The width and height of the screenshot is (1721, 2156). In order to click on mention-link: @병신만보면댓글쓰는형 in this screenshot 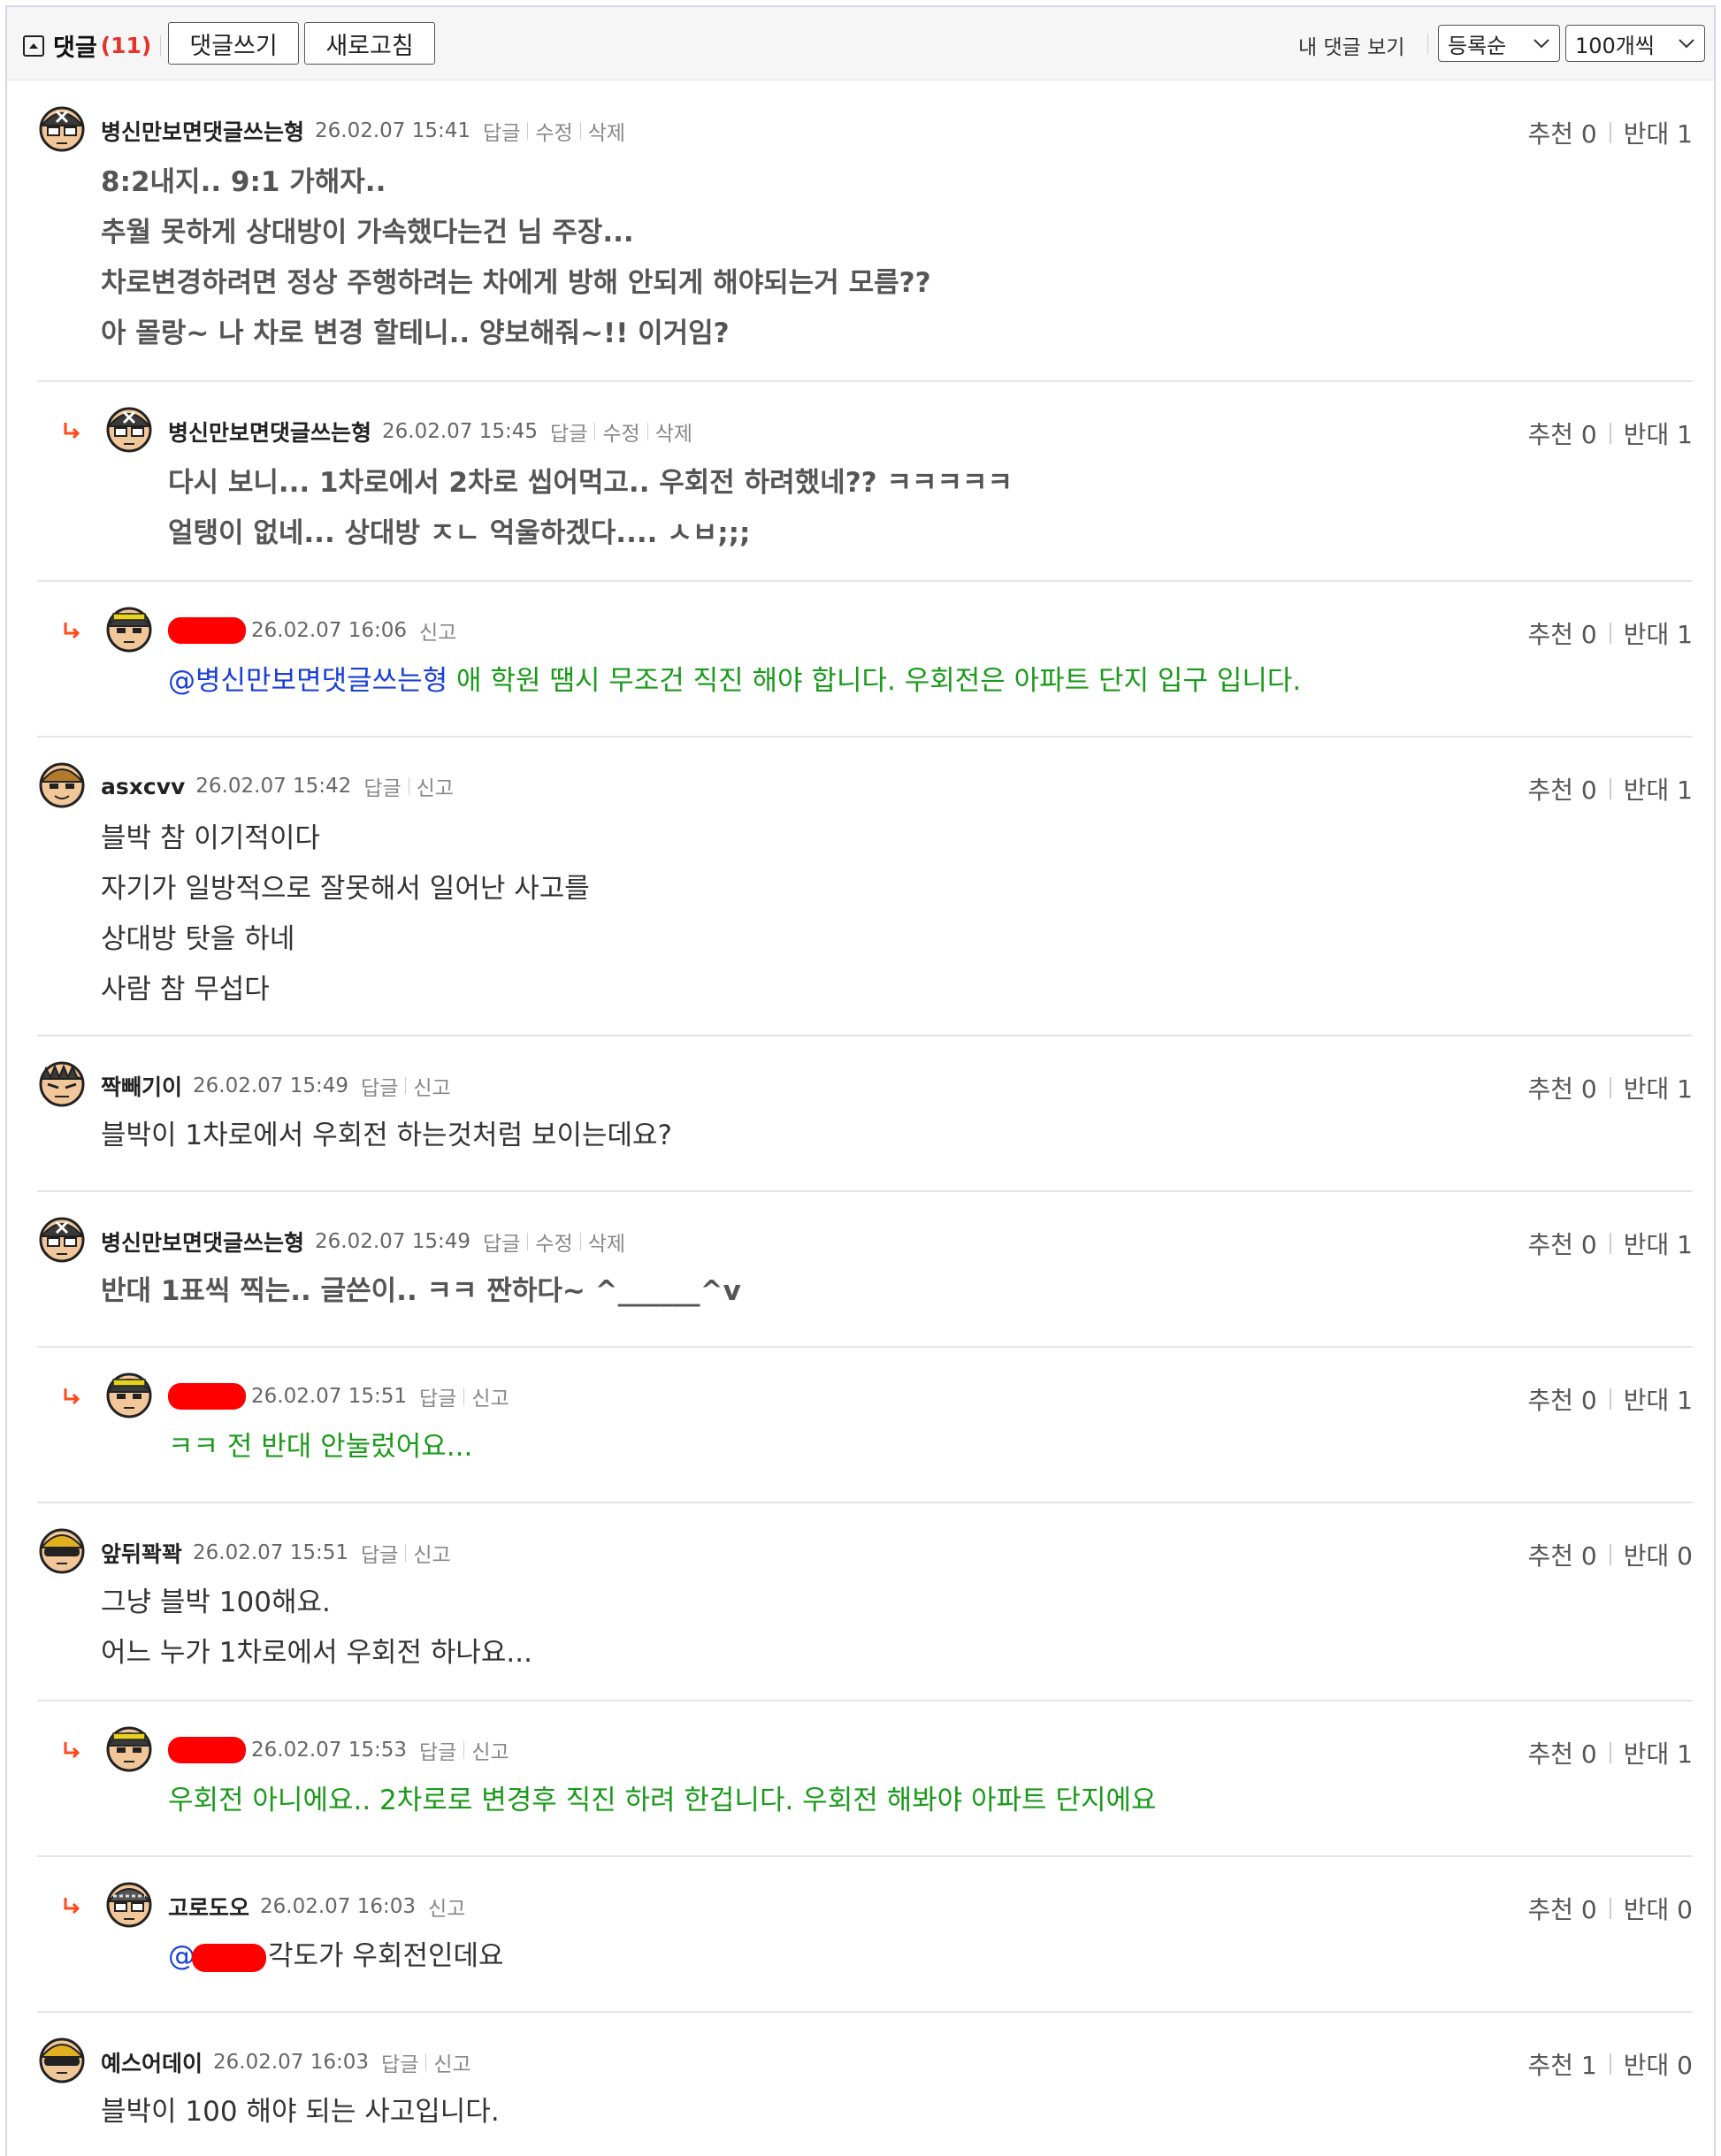, I will do `click(308, 681)`.